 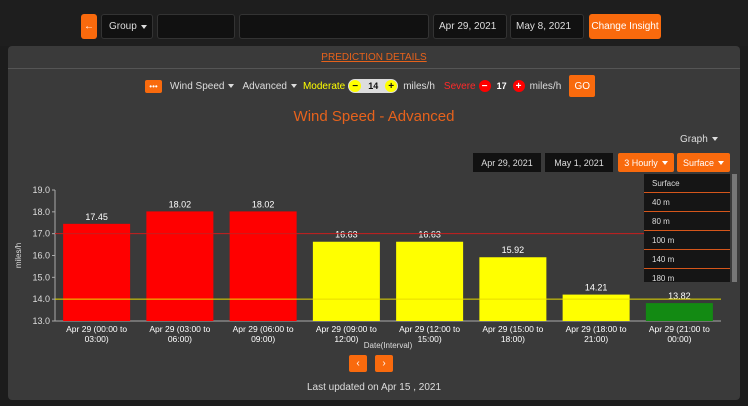 What do you see at coordinates (123, 26) in the screenshot?
I see `group-dropdown-label: Group` at bounding box center [123, 26].